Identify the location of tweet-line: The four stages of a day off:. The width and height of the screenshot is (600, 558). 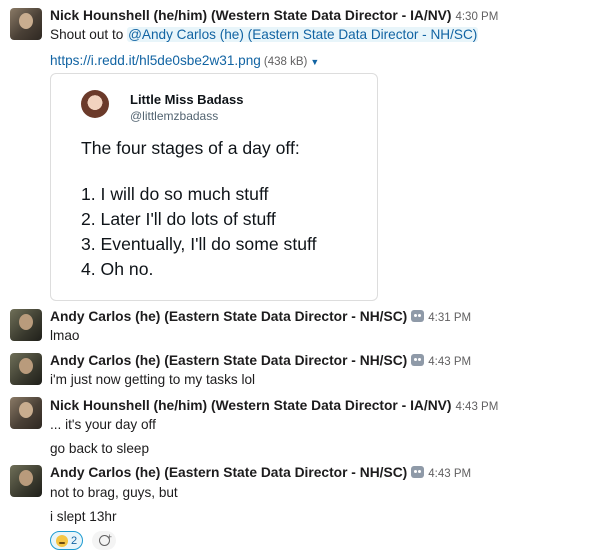
(190, 148).